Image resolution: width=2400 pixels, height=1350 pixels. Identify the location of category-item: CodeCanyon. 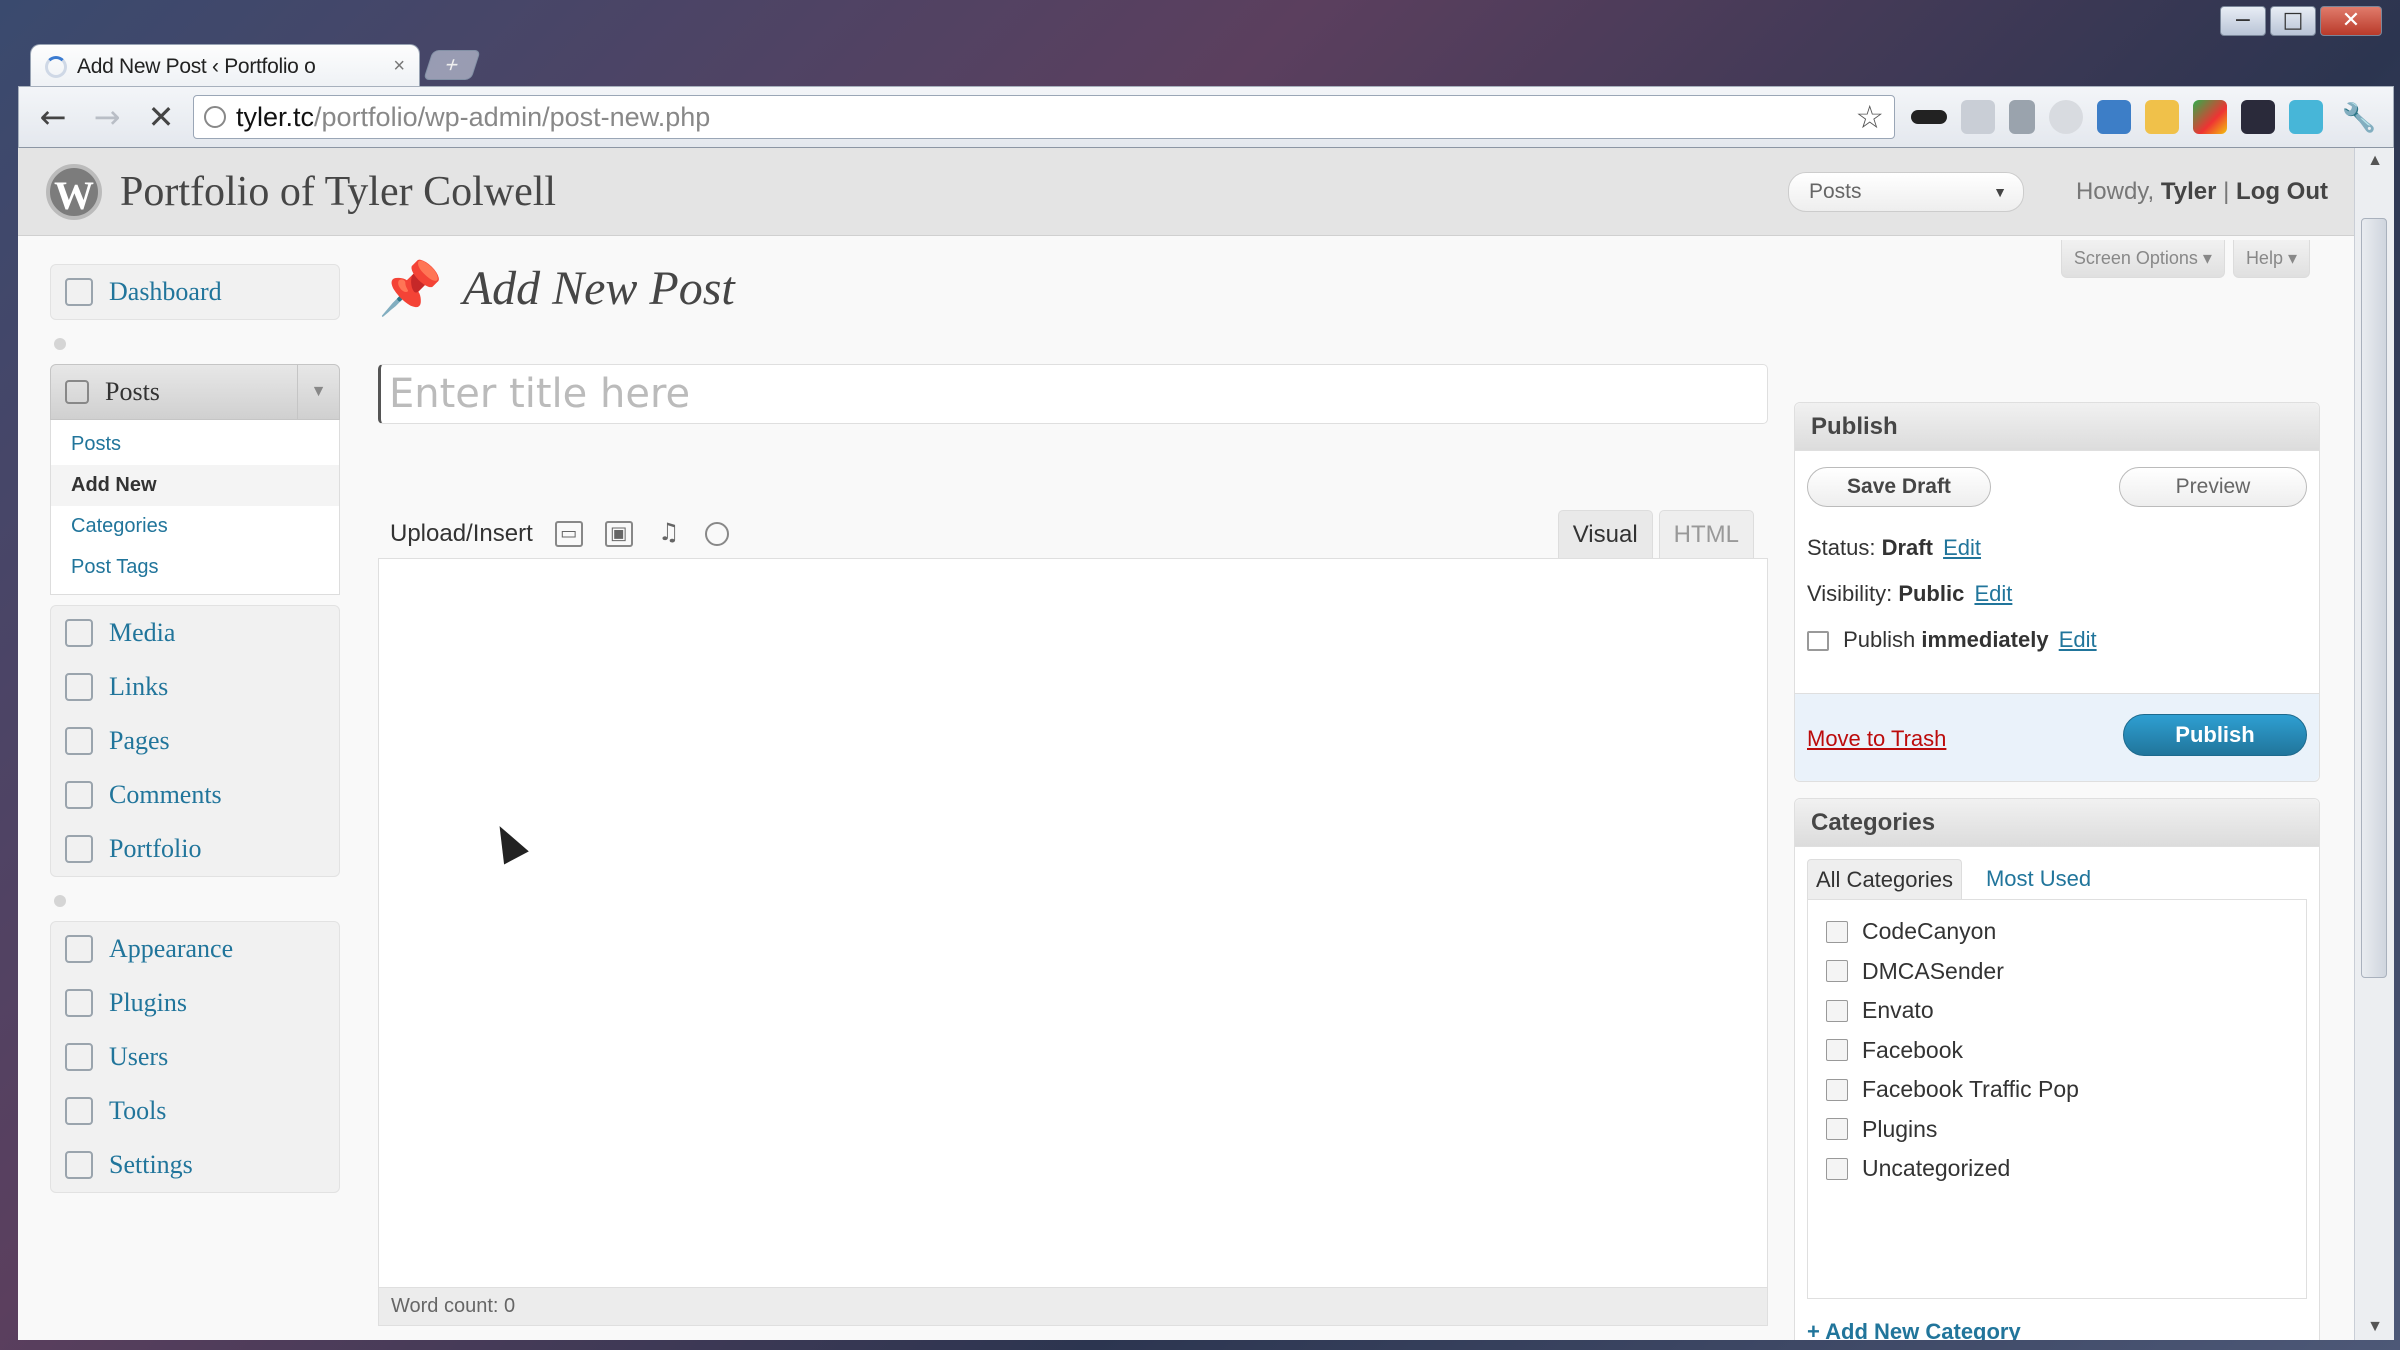
(2057, 932).